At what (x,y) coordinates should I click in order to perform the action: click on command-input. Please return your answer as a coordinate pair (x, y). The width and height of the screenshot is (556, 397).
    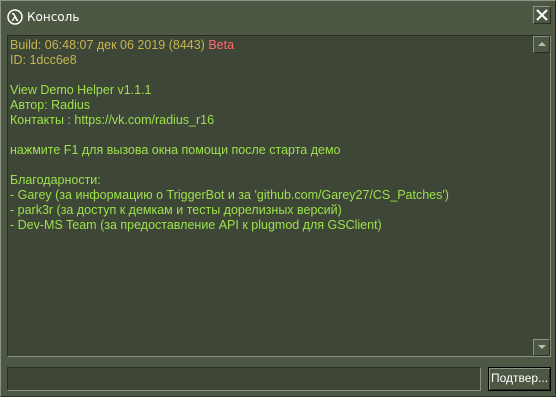
    Looking at the image, I should click on (244, 379).